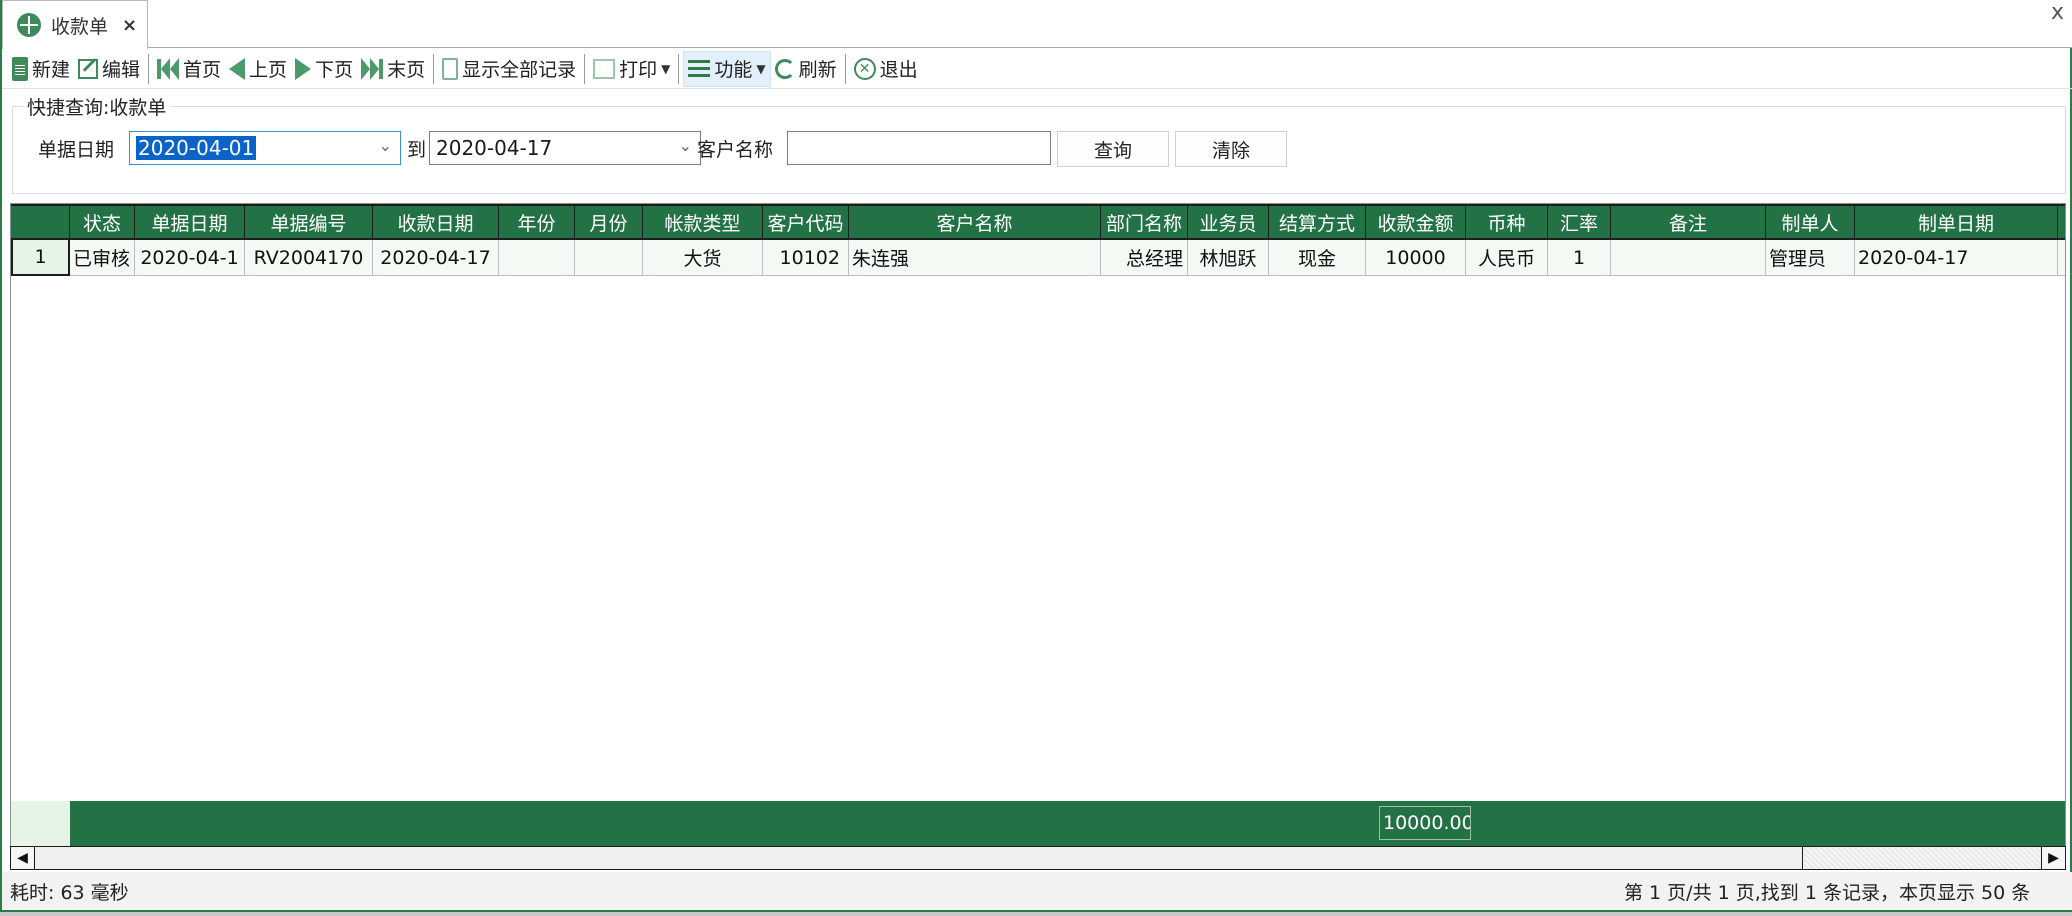  Describe the element at coordinates (1037, 892) in the screenshot. I see `status-bar: 耗时: 63 毫秒 第 1 页/共 1 页,找到 1 条记录，本页显示 50 条` at that location.